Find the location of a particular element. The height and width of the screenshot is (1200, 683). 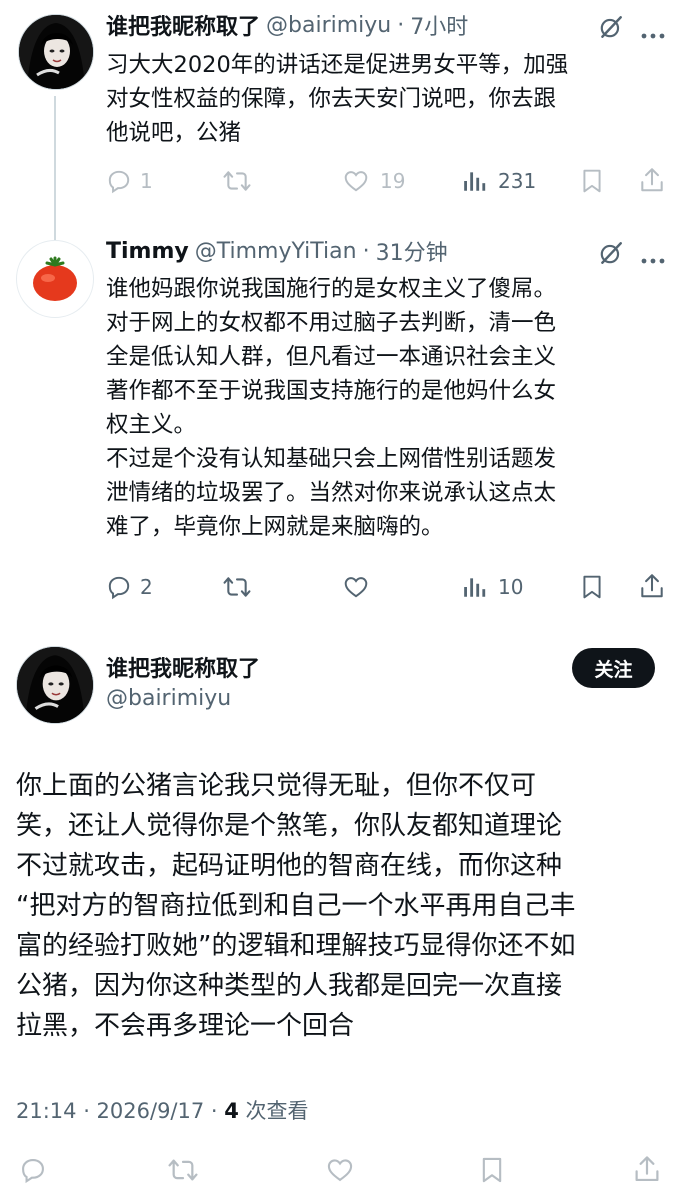

reply-button: 1 is located at coordinates (129, 181).